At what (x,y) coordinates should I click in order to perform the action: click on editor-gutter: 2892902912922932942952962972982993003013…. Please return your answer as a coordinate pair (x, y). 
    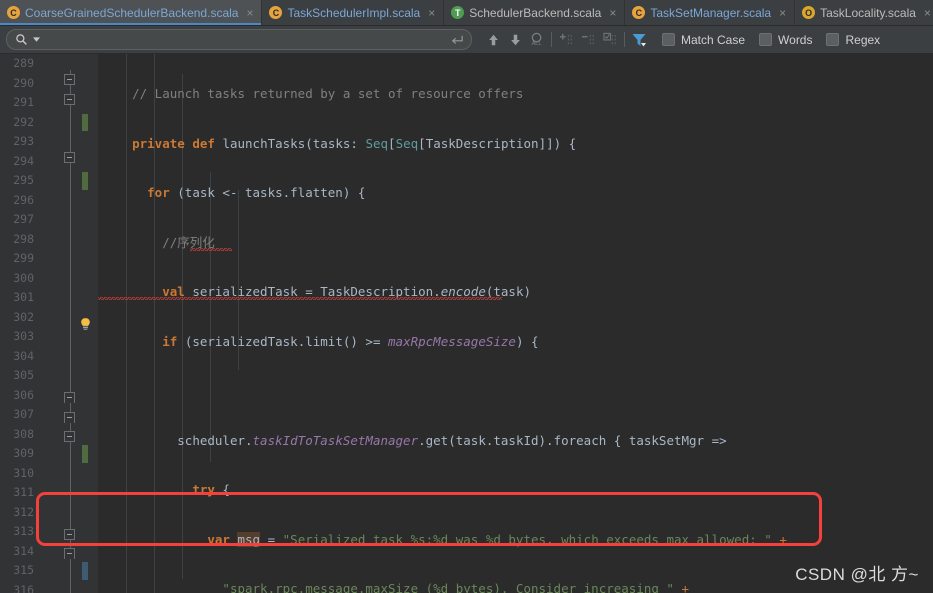
    Looking at the image, I should click on (49, 323).